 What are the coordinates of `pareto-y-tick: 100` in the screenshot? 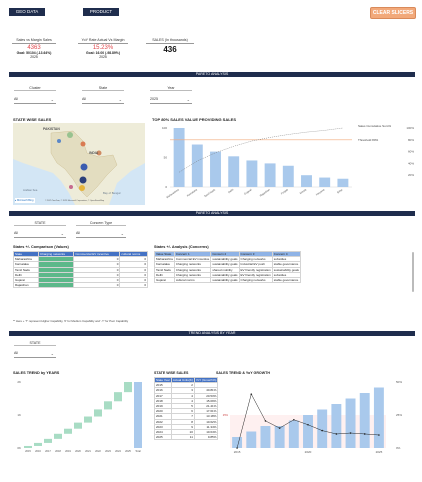 It's located at (164, 128).